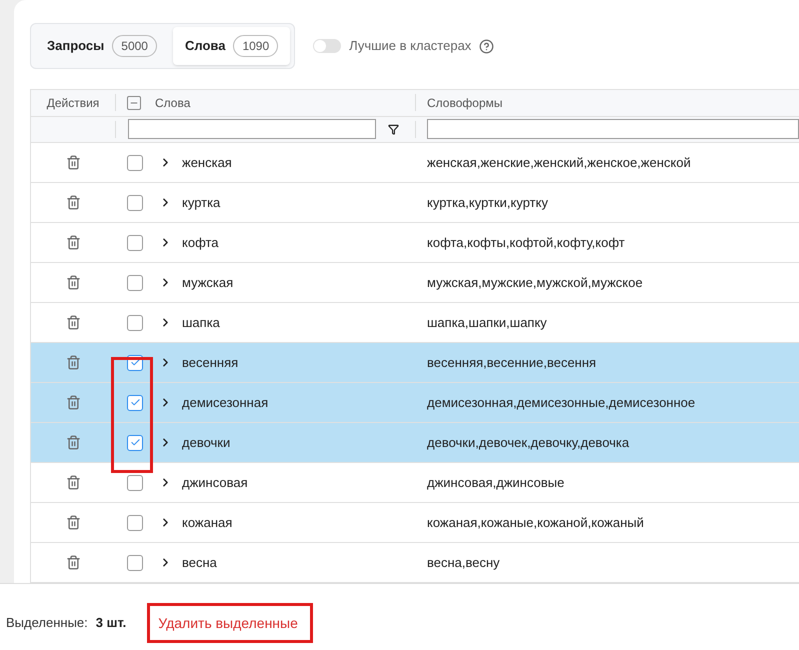 The image size is (799, 650). I want to click on word-cell-text: джинсовая, so click(215, 483).